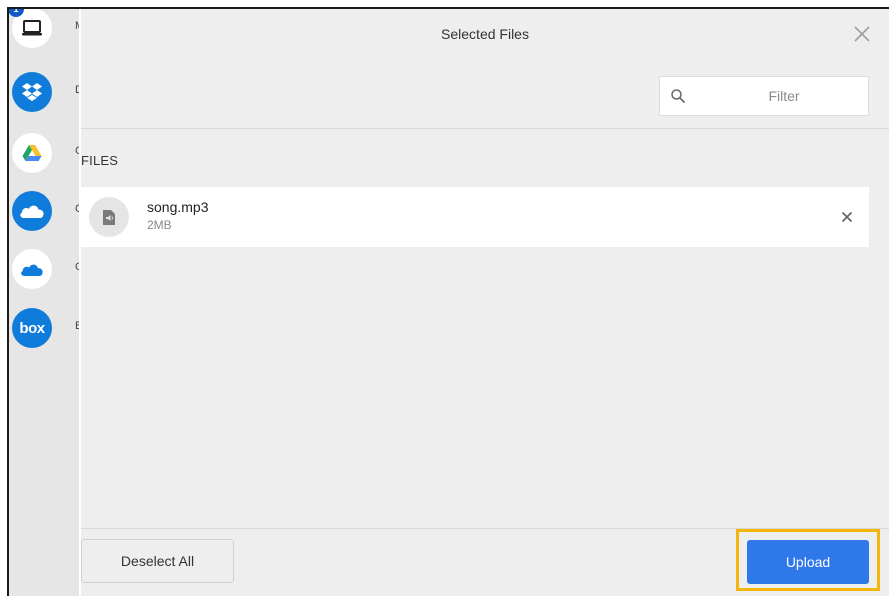 This screenshot has width=892, height=596. I want to click on divider, so click(485, 128).